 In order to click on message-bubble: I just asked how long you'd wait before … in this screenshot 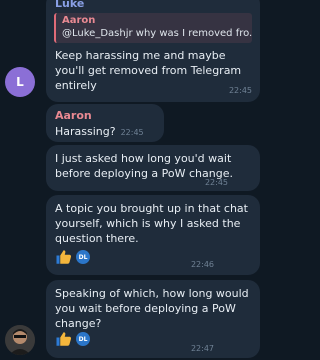, I will do `click(153, 168)`.